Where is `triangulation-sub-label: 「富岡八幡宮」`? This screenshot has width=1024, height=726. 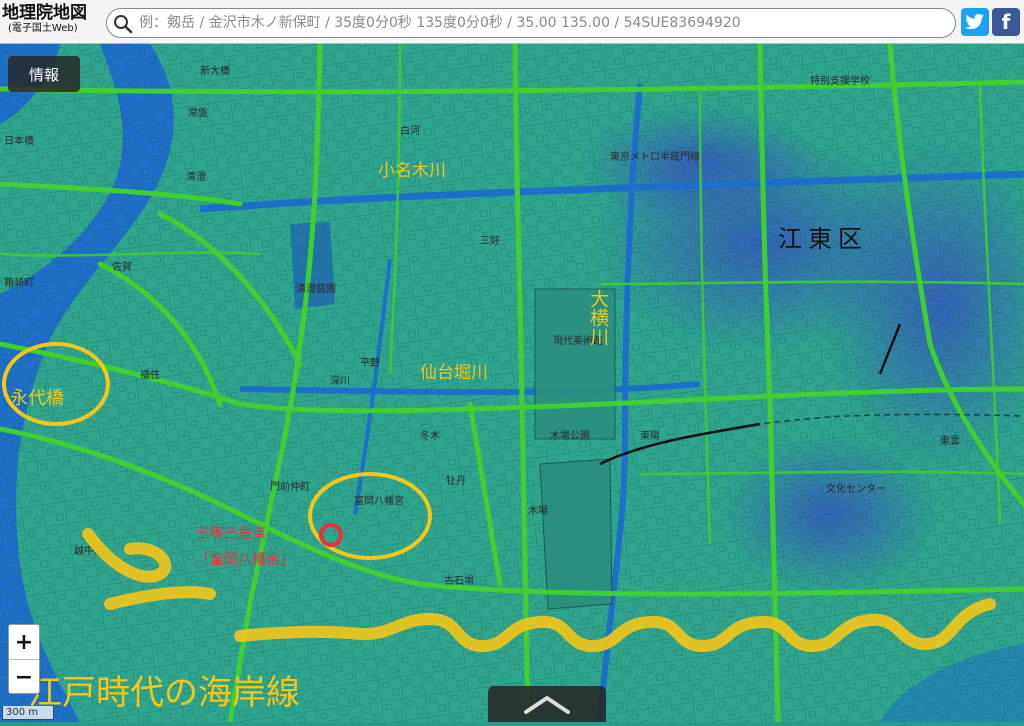 triangulation-sub-label: 「富岡八幡宮」 is located at coordinates (245, 559).